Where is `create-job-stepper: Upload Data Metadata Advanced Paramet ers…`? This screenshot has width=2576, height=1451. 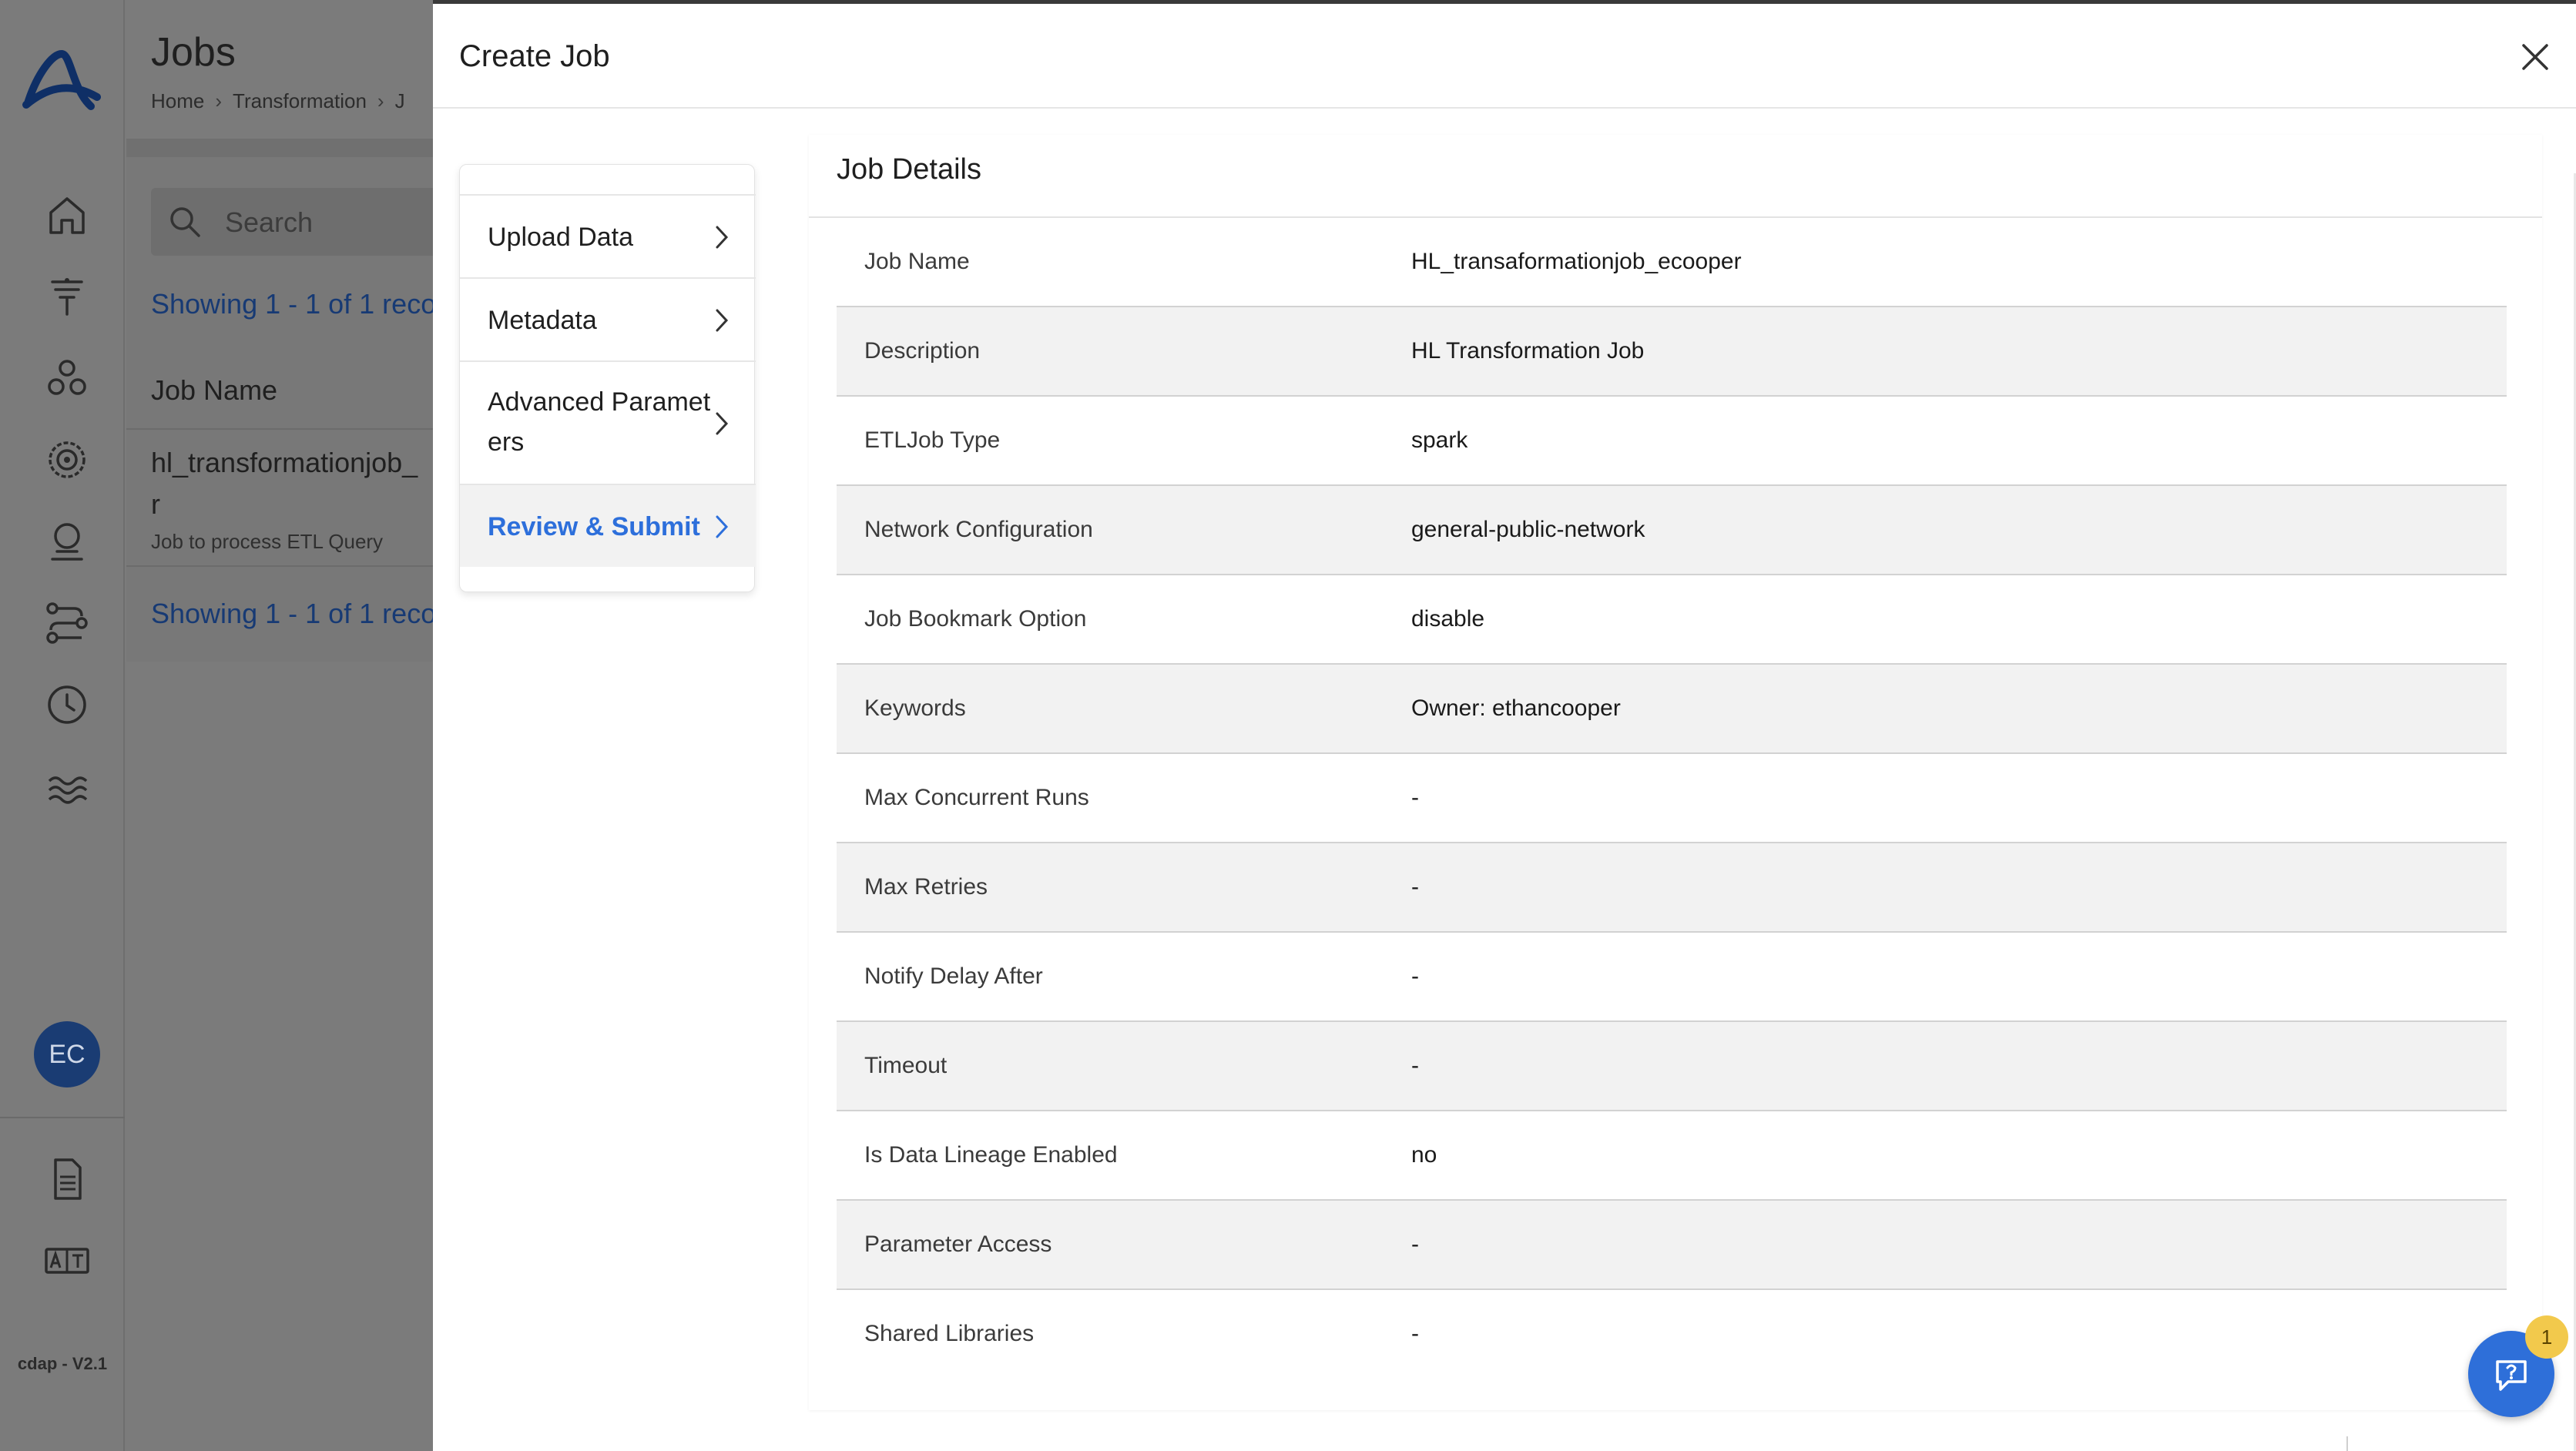 create-job-stepper: Upload Data Metadata Advanced Paramet ers… is located at coordinates (607, 378).